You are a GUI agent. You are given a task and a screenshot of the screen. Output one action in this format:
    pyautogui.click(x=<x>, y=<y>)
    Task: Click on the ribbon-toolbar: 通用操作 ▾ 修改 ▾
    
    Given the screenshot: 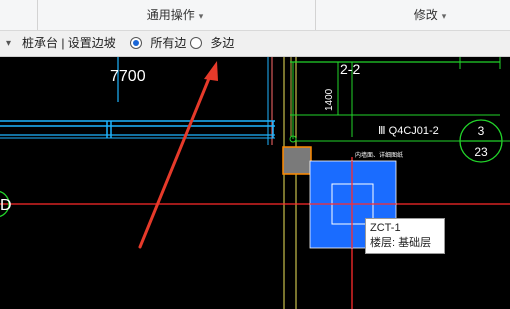 What is the action you would take?
    pyautogui.click(x=255, y=15)
    